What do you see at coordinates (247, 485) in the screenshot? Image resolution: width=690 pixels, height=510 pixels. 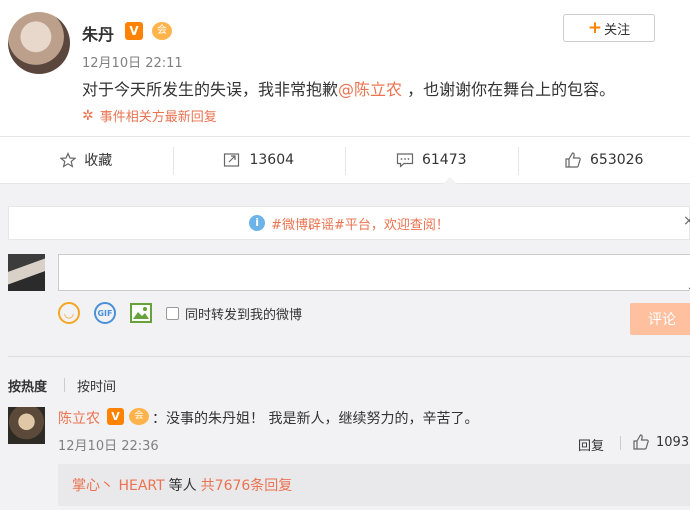 I see `sub-reply-count: 共7676条回复` at bounding box center [247, 485].